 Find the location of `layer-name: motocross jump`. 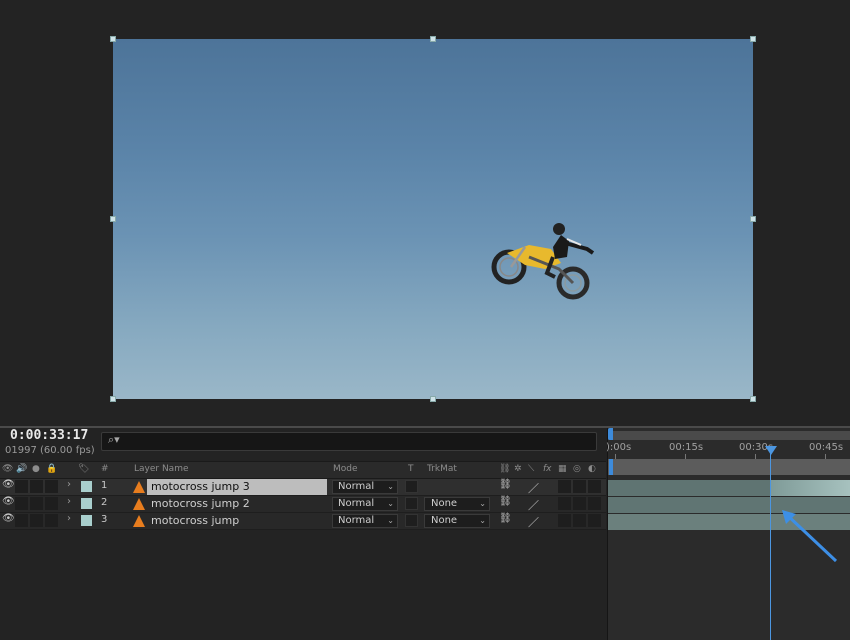

layer-name: motocross jump is located at coordinates (193, 521).